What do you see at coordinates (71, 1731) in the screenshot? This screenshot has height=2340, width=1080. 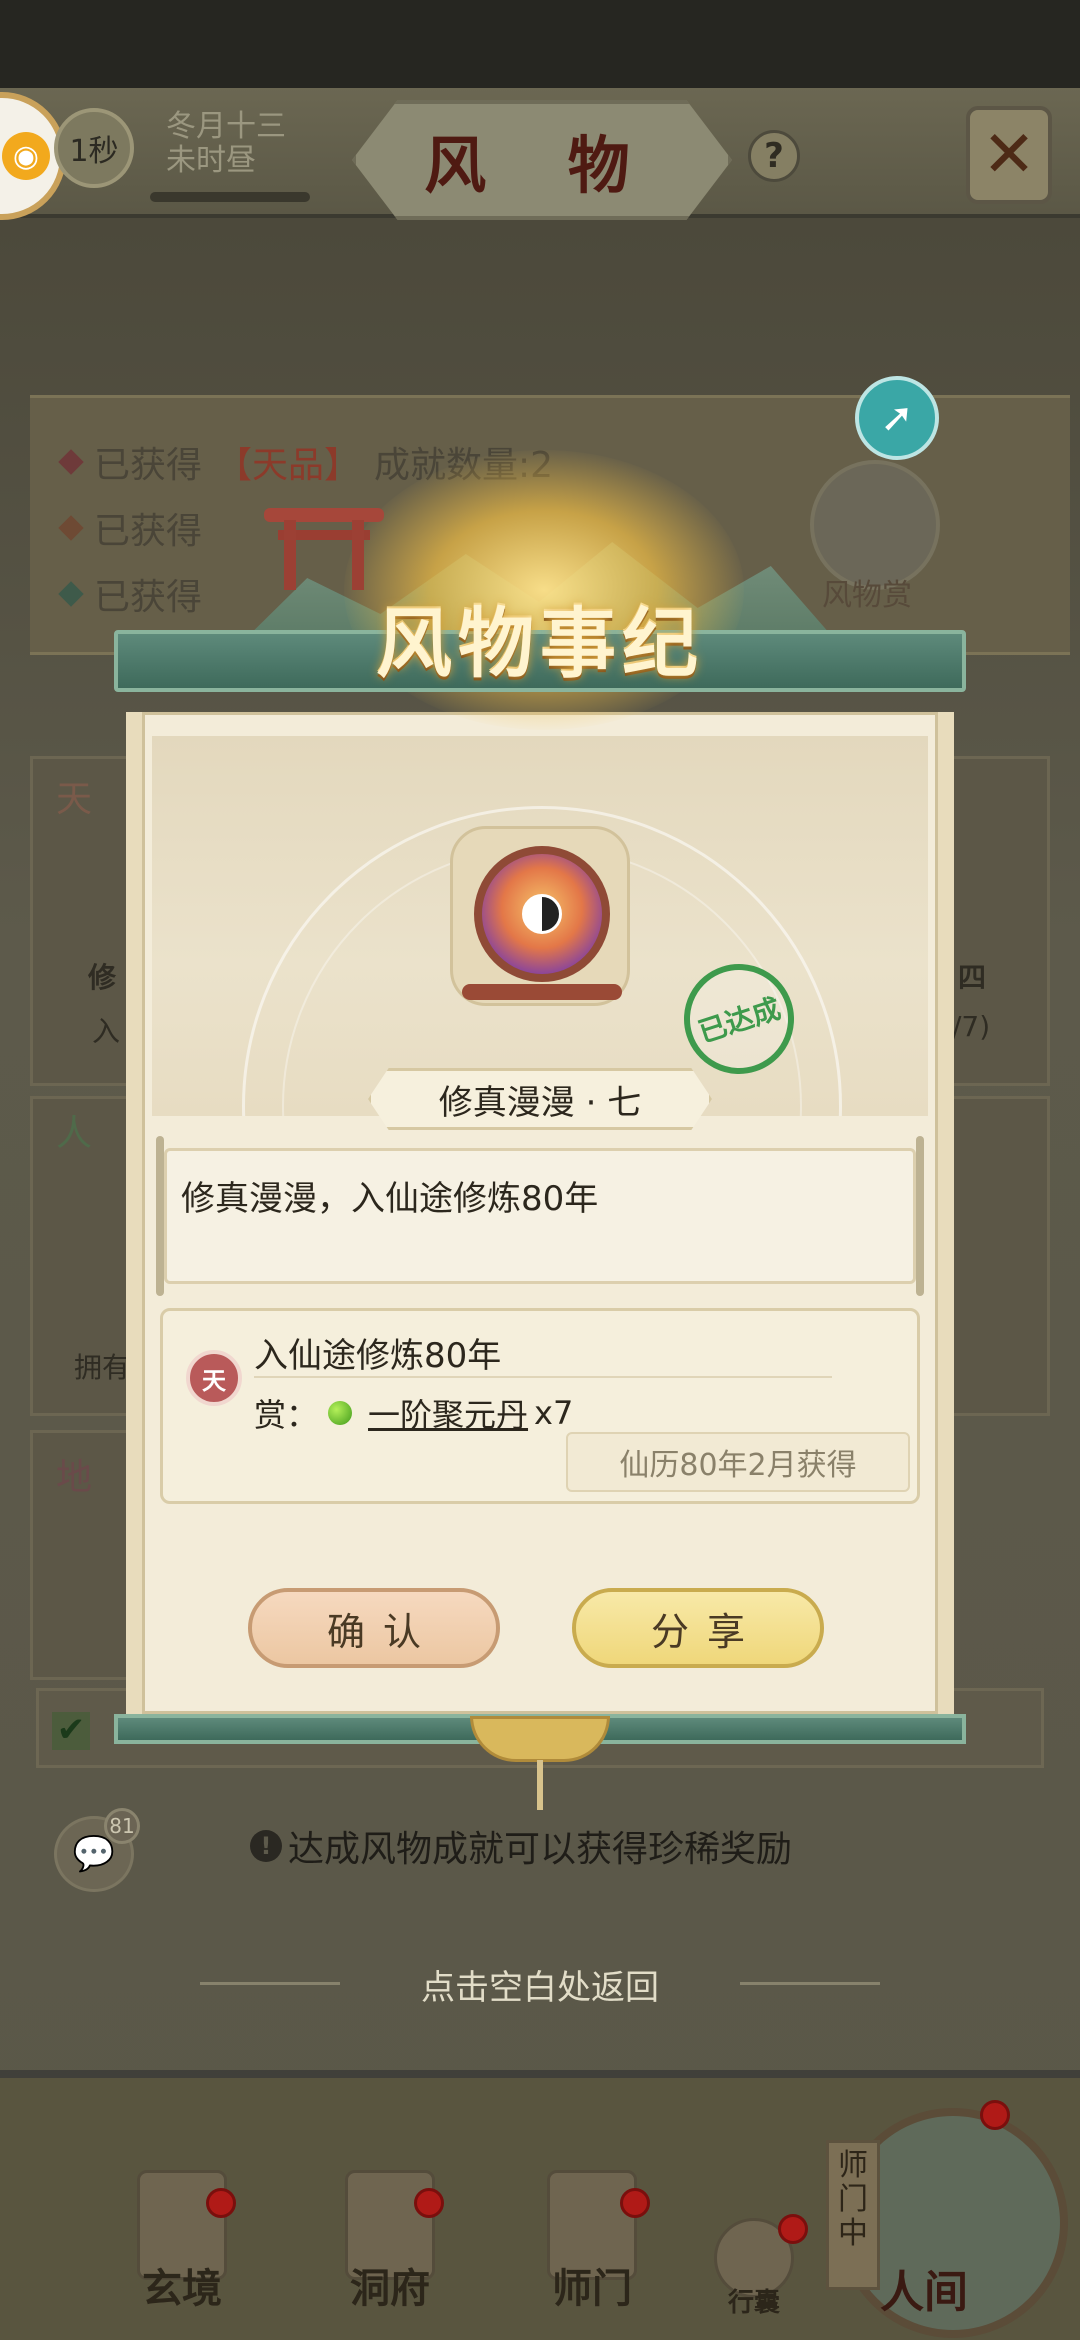 I see `checkbox-check-icon: ✔` at bounding box center [71, 1731].